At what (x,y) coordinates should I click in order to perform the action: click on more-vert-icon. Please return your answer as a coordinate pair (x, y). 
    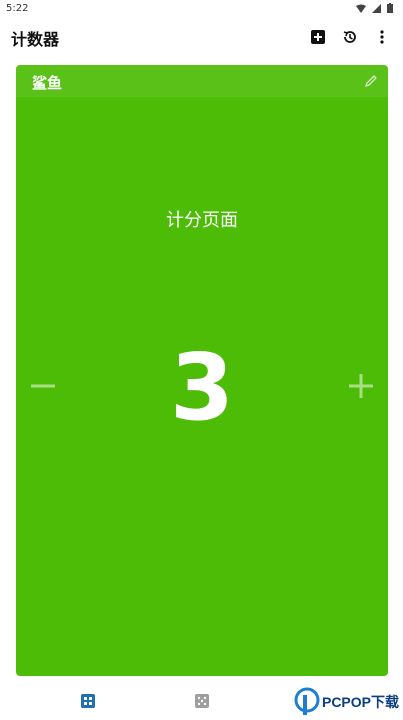
    Looking at the image, I should click on (382, 37).